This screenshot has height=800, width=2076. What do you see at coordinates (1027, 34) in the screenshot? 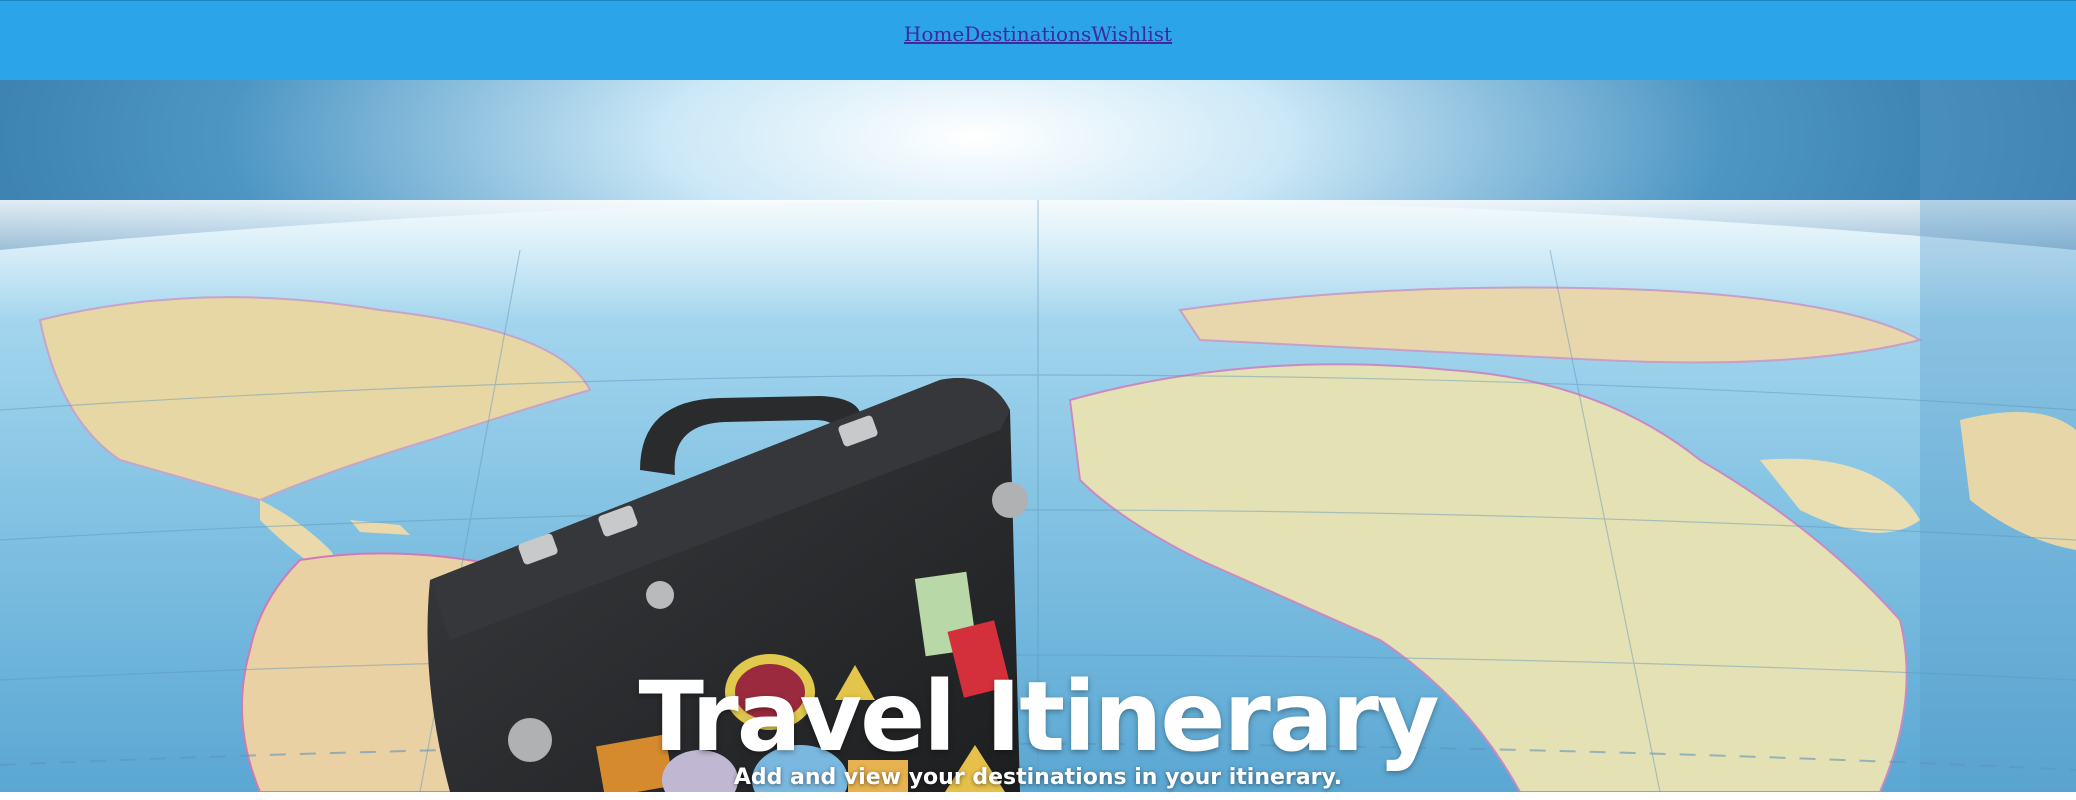
I see `nav-link-destinations: Destinations` at bounding box center [1027, 34].